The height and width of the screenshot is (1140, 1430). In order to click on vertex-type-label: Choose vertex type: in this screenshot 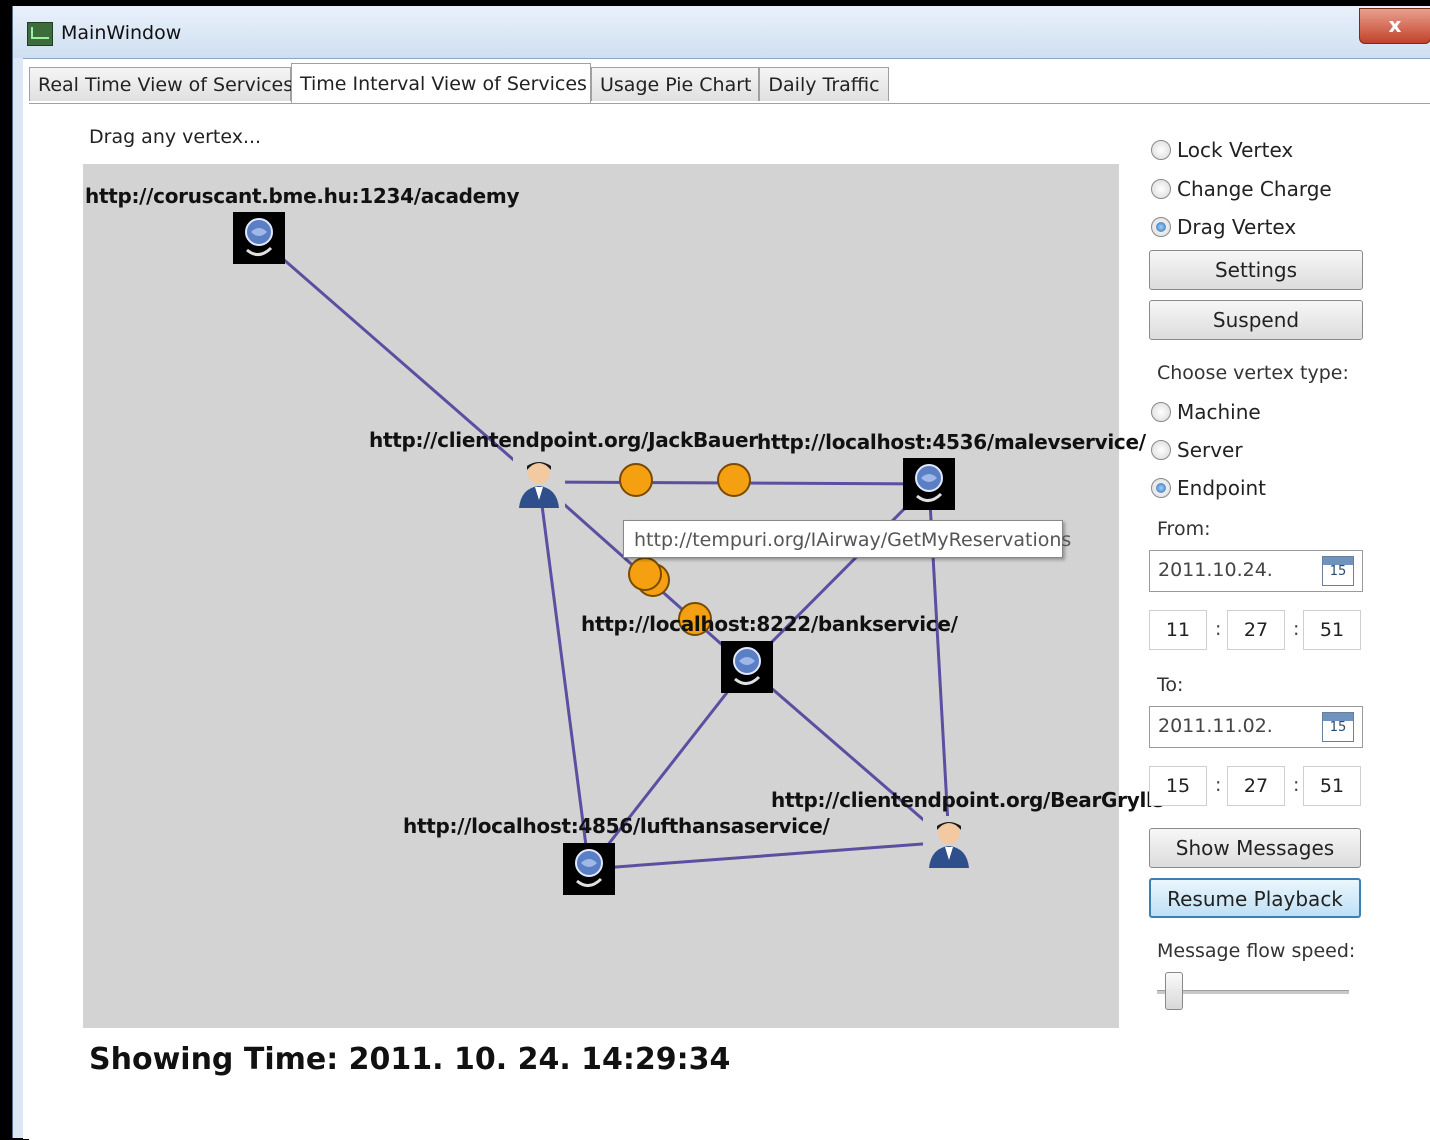, I will do `click(1253, 373)`.